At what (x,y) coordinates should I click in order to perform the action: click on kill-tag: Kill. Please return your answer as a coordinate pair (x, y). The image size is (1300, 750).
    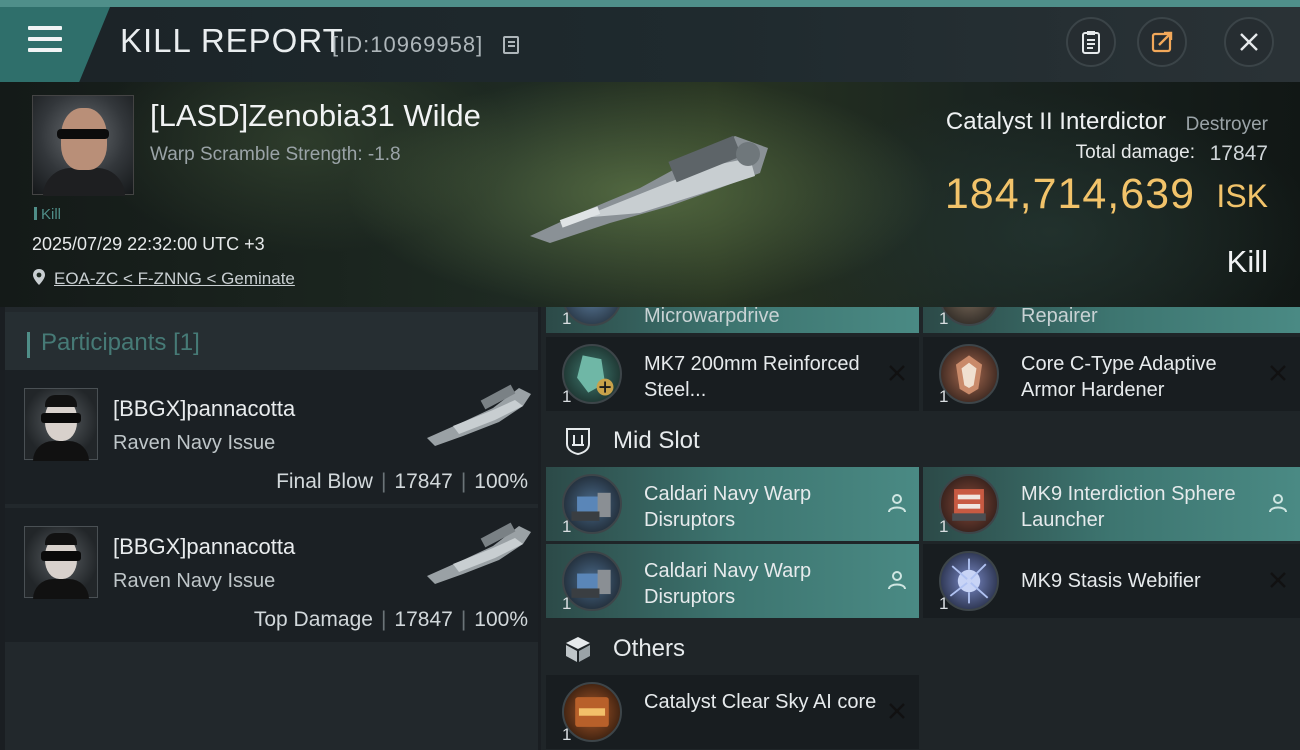
    Looking at the image, I should click on (47, 214).